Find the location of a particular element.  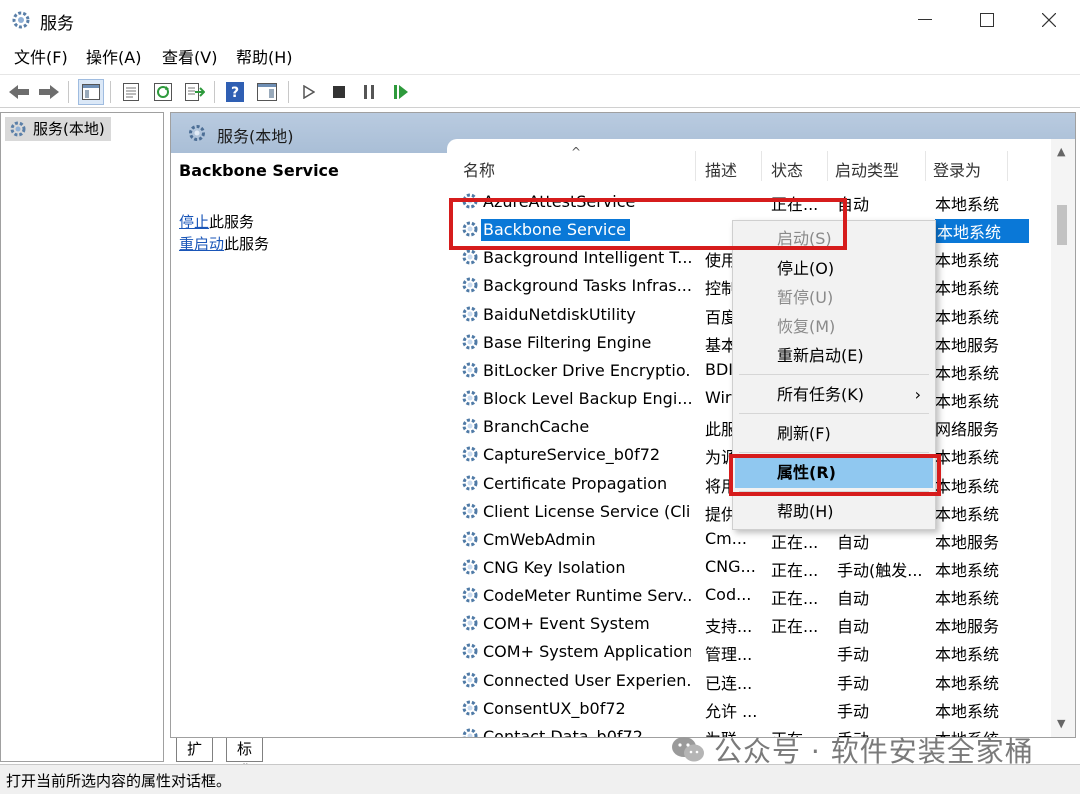

vertical-scrollbar: ▲ ▼ is located at coordinates (1063, 438).